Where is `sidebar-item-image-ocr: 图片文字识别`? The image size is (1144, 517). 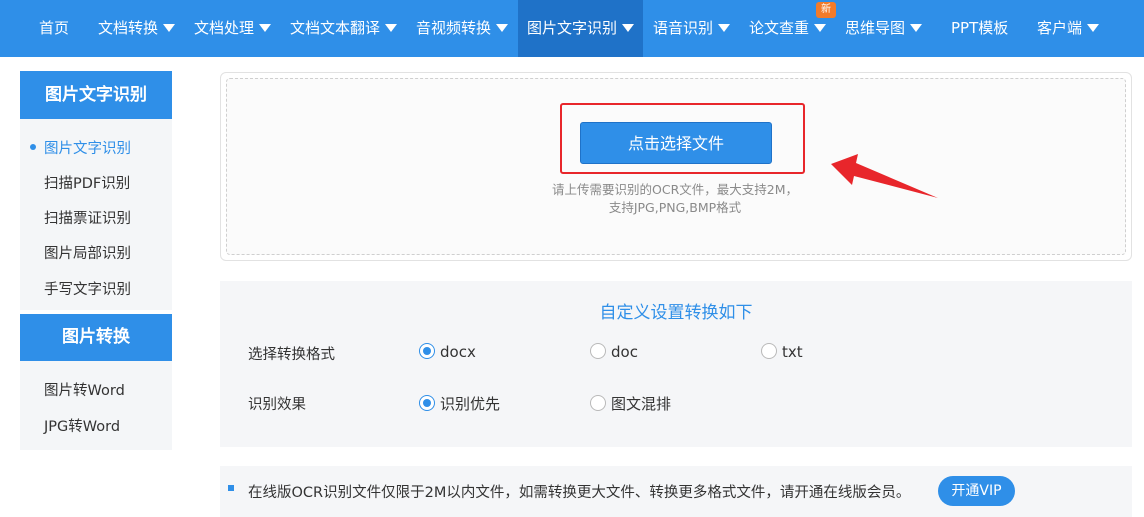 sidebar-item-image-ocr: 图片文字识别 is located at coordinates (87, 147).